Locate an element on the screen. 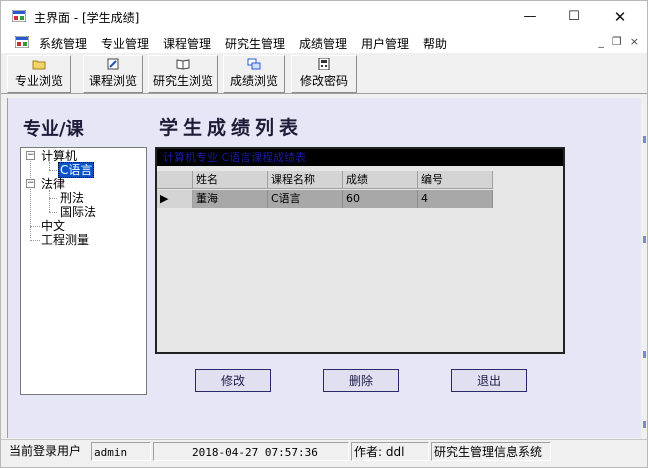  grid-cell: 4 is located at coordinates (455, 199).